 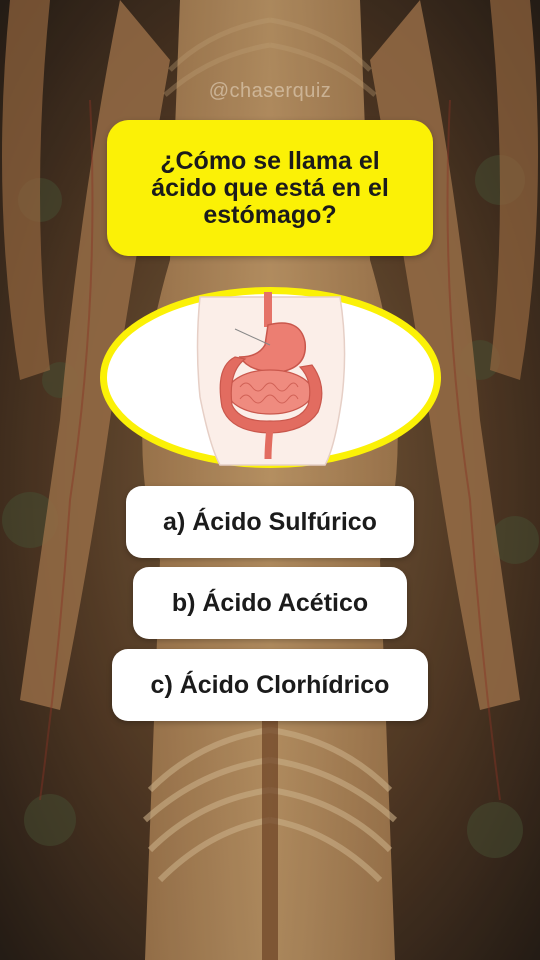 I want to click on answer-option-b-label: b) Ácido Acético, so click(x=270, y=602).